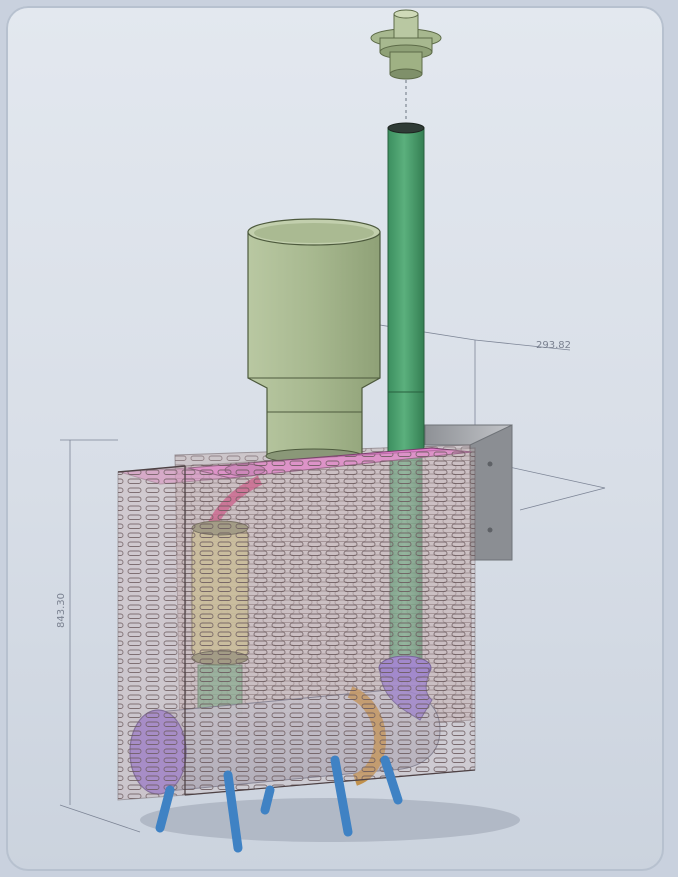 The image size is (678, 877). I want to click on dimension-height-label: 843.30, so click(61, 610).